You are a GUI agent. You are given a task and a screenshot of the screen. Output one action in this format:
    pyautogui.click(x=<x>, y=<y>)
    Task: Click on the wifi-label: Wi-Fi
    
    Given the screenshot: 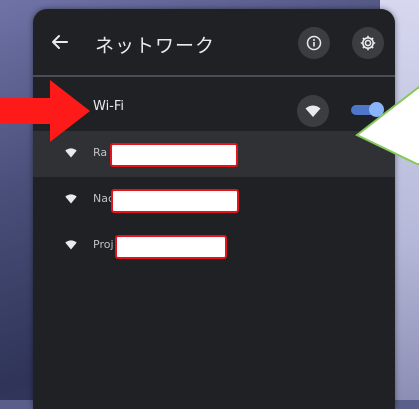 What is the action you would take?
    pyautogui.click(x=109, y=106)
    